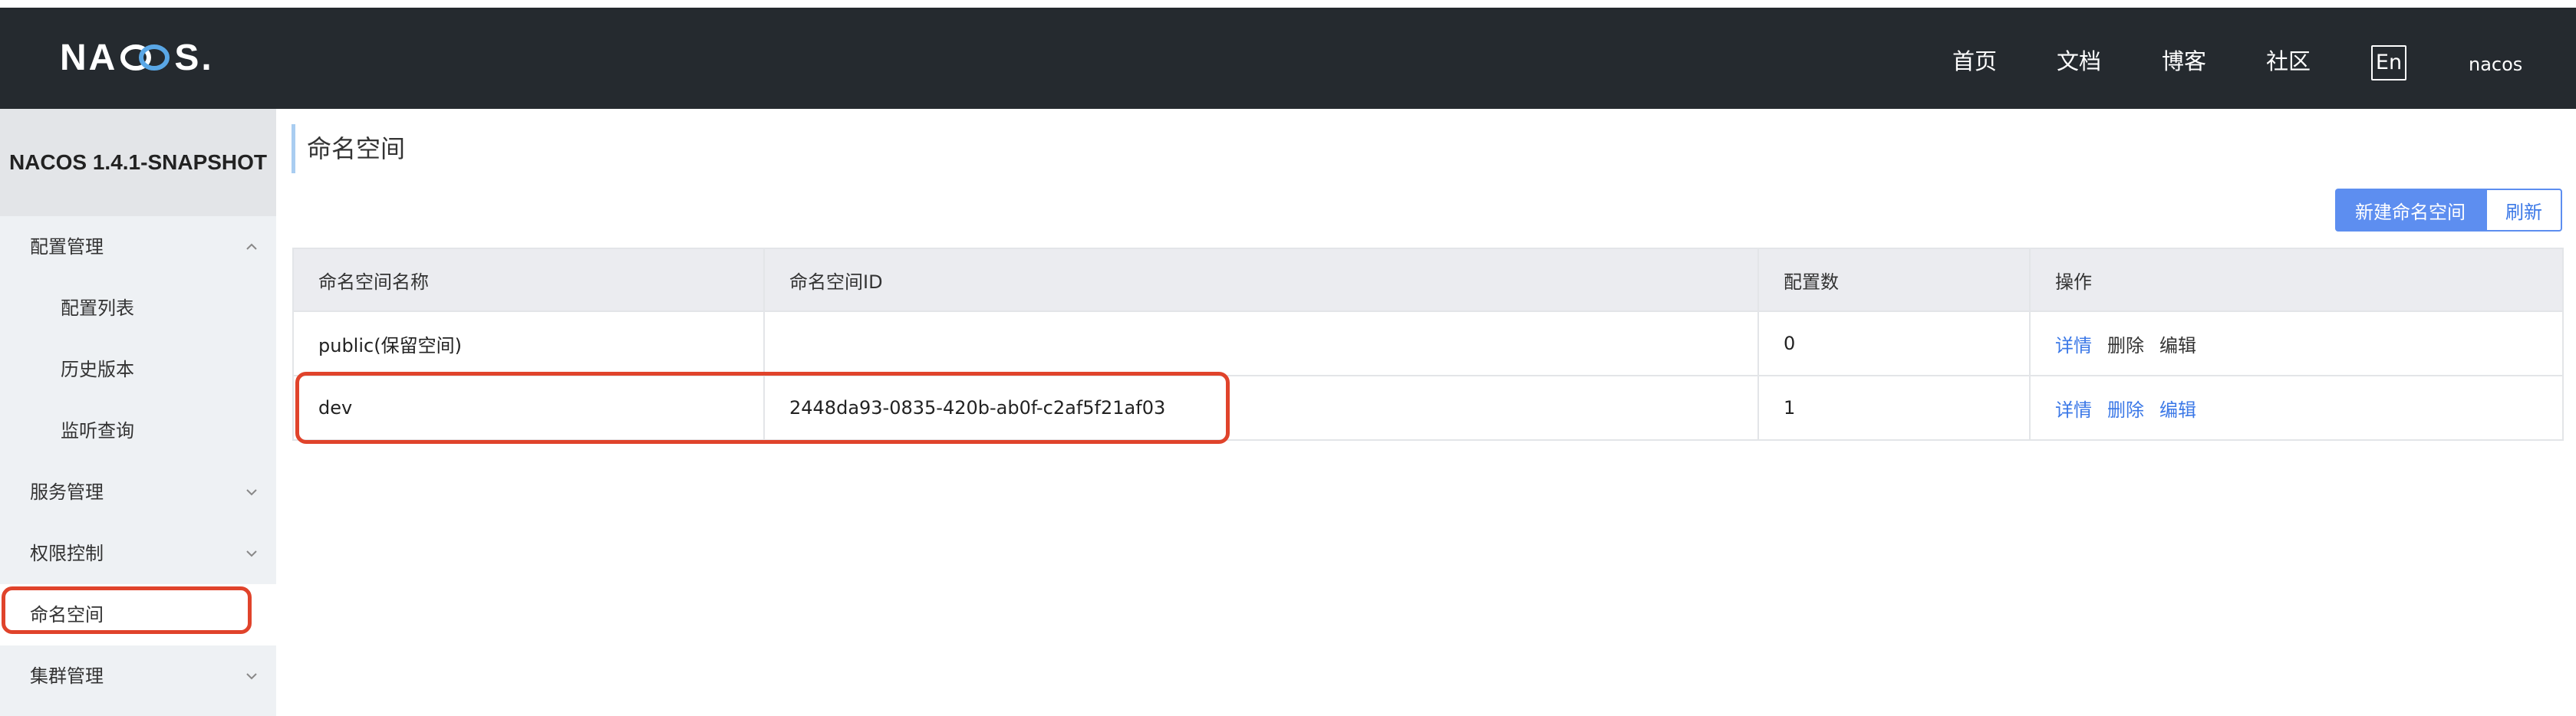 Image resolution: width=2576 pixels, height=716 pixels. What do you see at coordinates (1894, 343) in the screenshot?
I see `config-count-cell: 0` at bounding box center [1894, 343].